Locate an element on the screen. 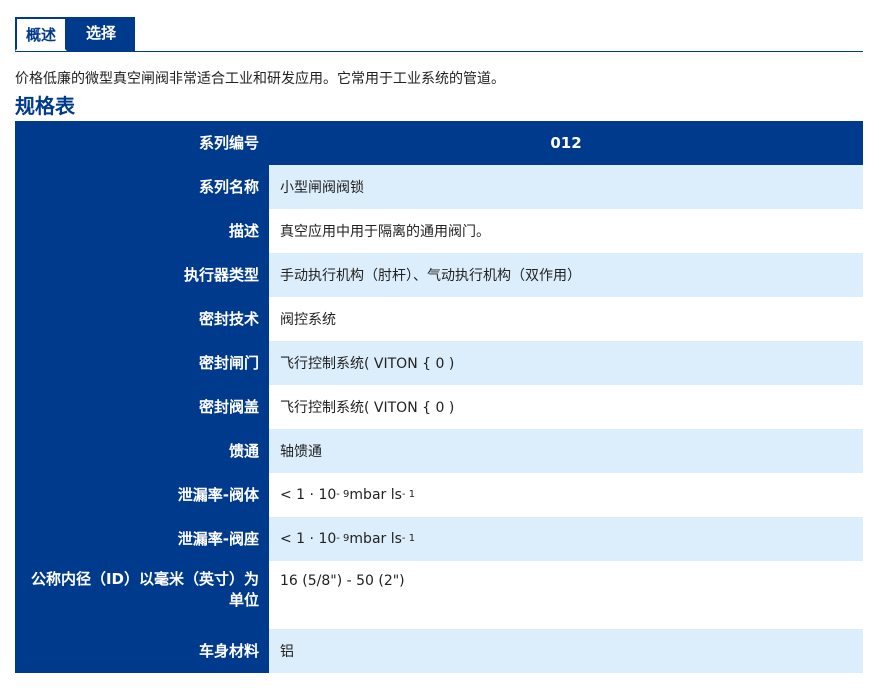  spec-row-seal-bonnet: 密封阀盖 飞行控制系统( VITON { 0 ) is located at coordinates (439, 407).